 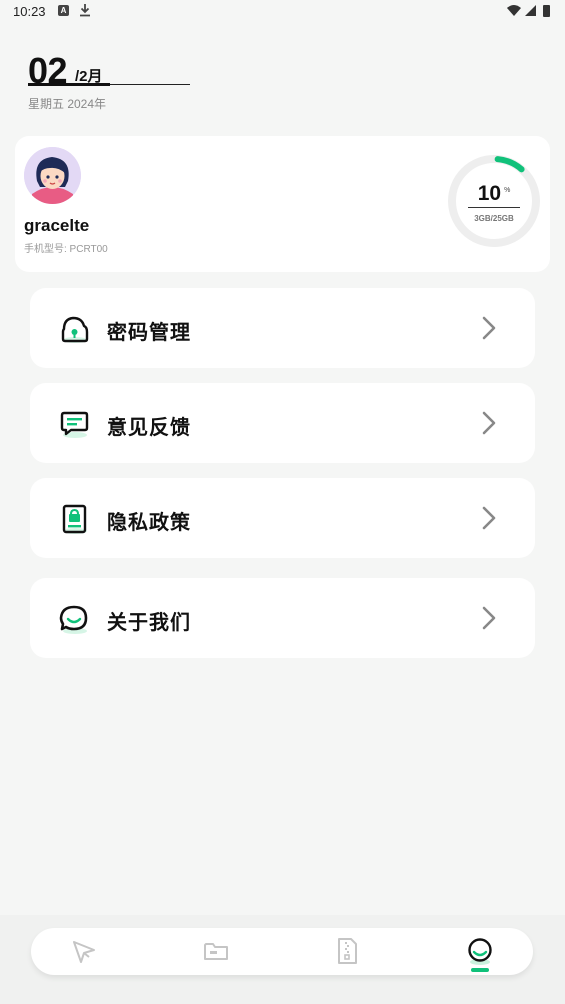 I want to click on date-underline, so click(x=69, y=84).